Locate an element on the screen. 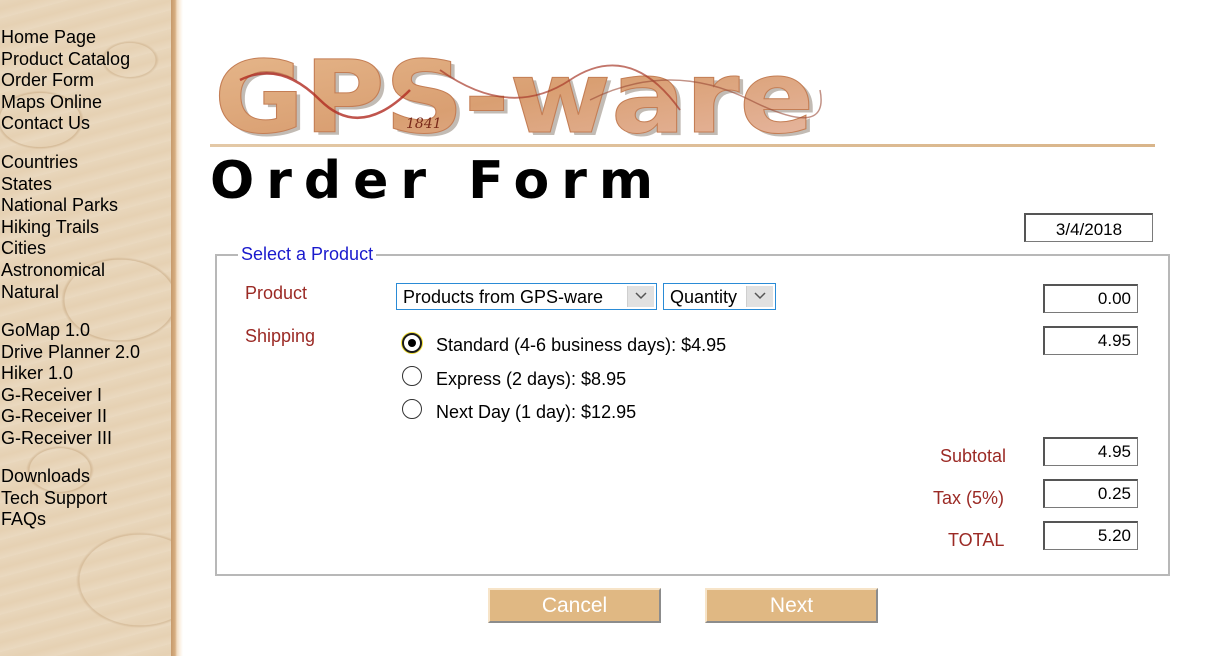 This screenshot has width=1214, height=656. nav-item-product-catalog: Product Catalog is located at coordinates (65, 60).